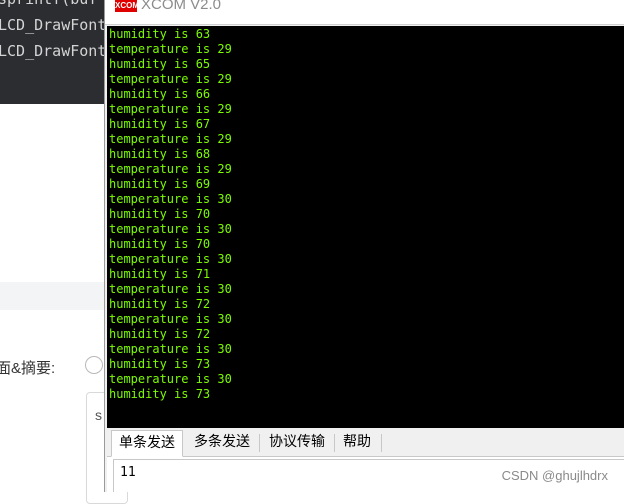 The width and height of the screenshot is (624, 504). Describe the element at coordinates (127, 6) in the screenshot. I see `xcom-logo-icon: XCOM` at that location.